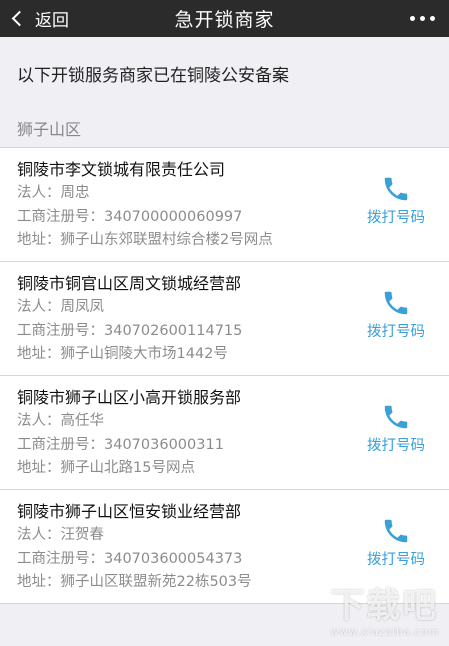 The image size is (449, 646). Describe the element at coordinates (52, 21) in the screenshot. I see `back-label: 返回` at that location.